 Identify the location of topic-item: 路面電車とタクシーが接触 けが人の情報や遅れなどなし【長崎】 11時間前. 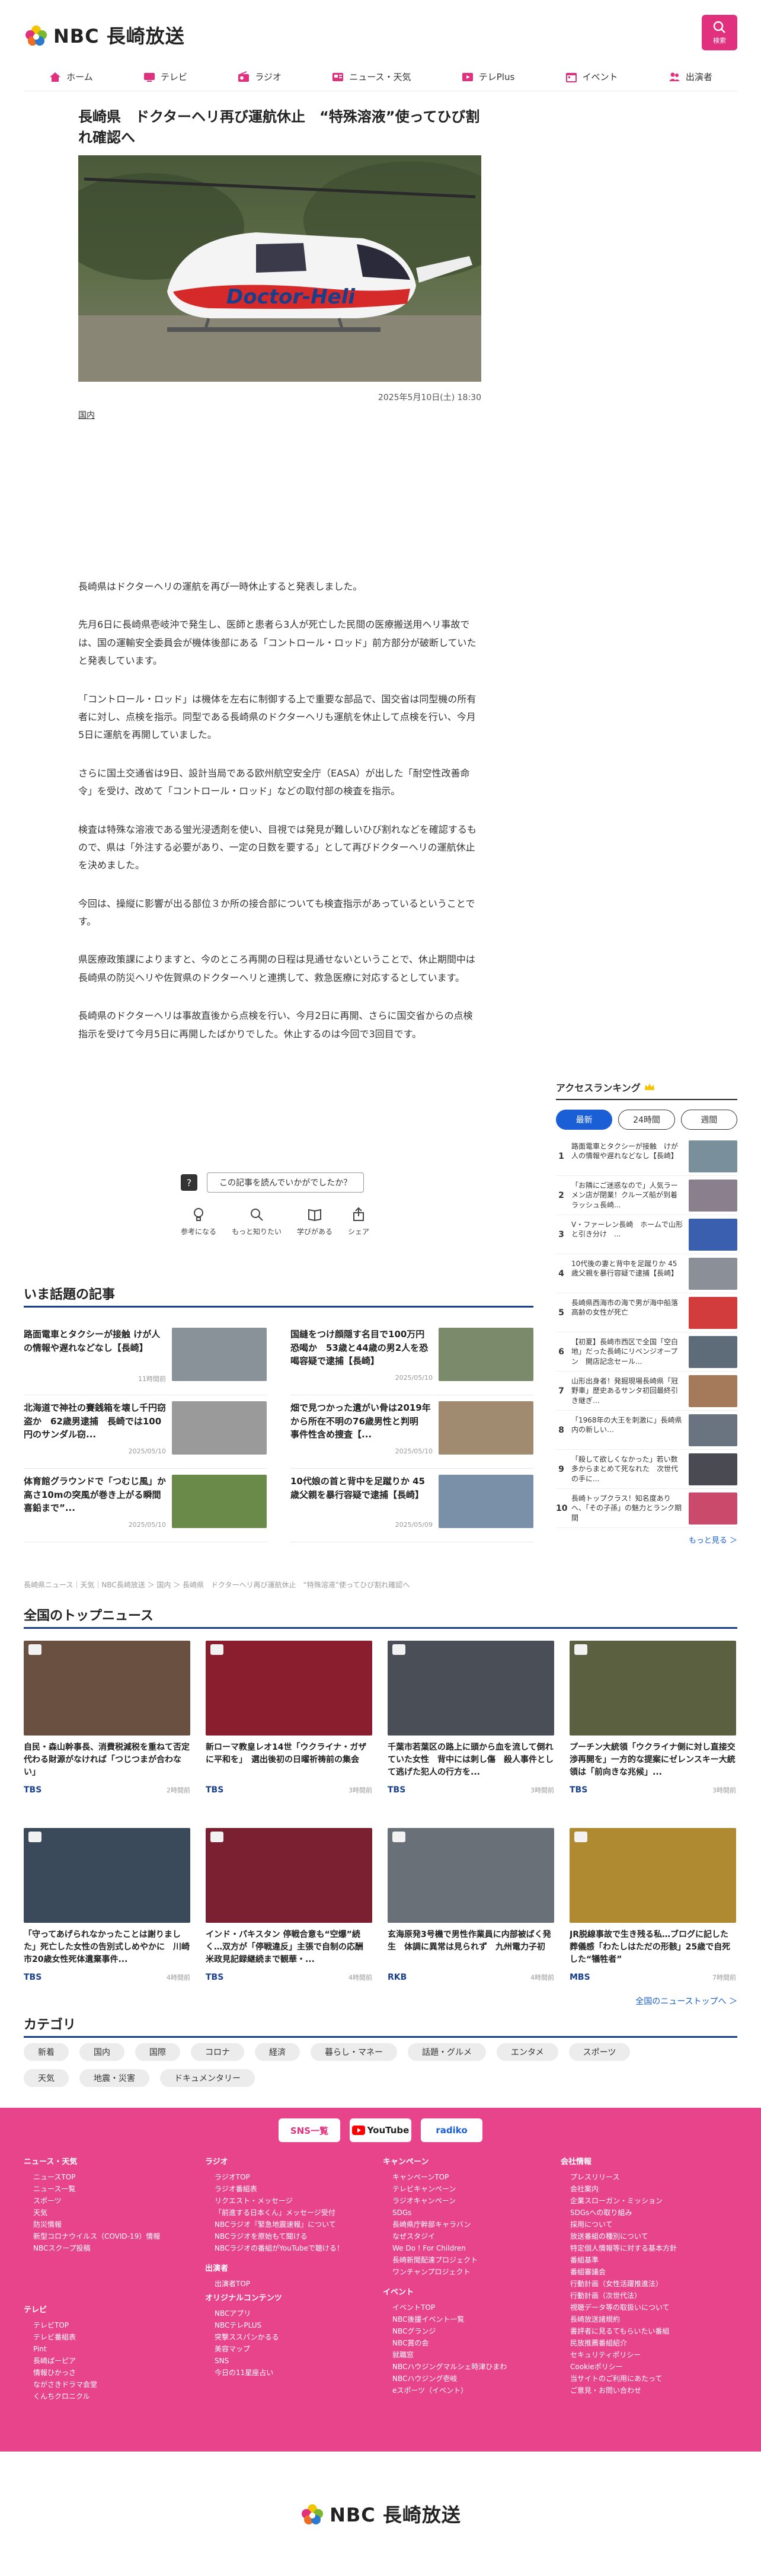
(145, 1358).